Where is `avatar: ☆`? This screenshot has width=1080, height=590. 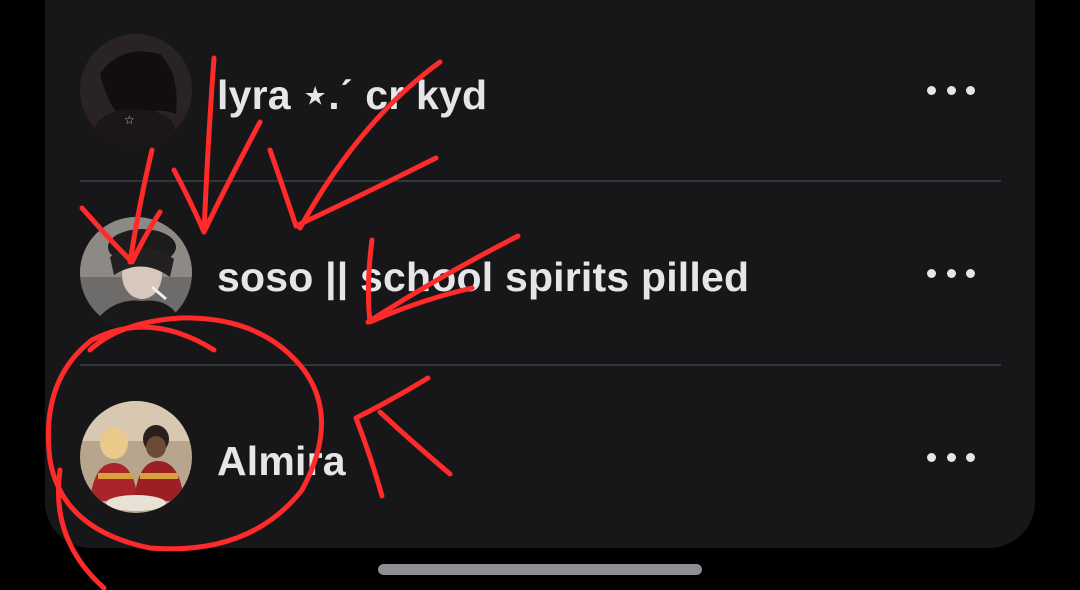
avatar: ☆ is located at coordinates (136, 90).